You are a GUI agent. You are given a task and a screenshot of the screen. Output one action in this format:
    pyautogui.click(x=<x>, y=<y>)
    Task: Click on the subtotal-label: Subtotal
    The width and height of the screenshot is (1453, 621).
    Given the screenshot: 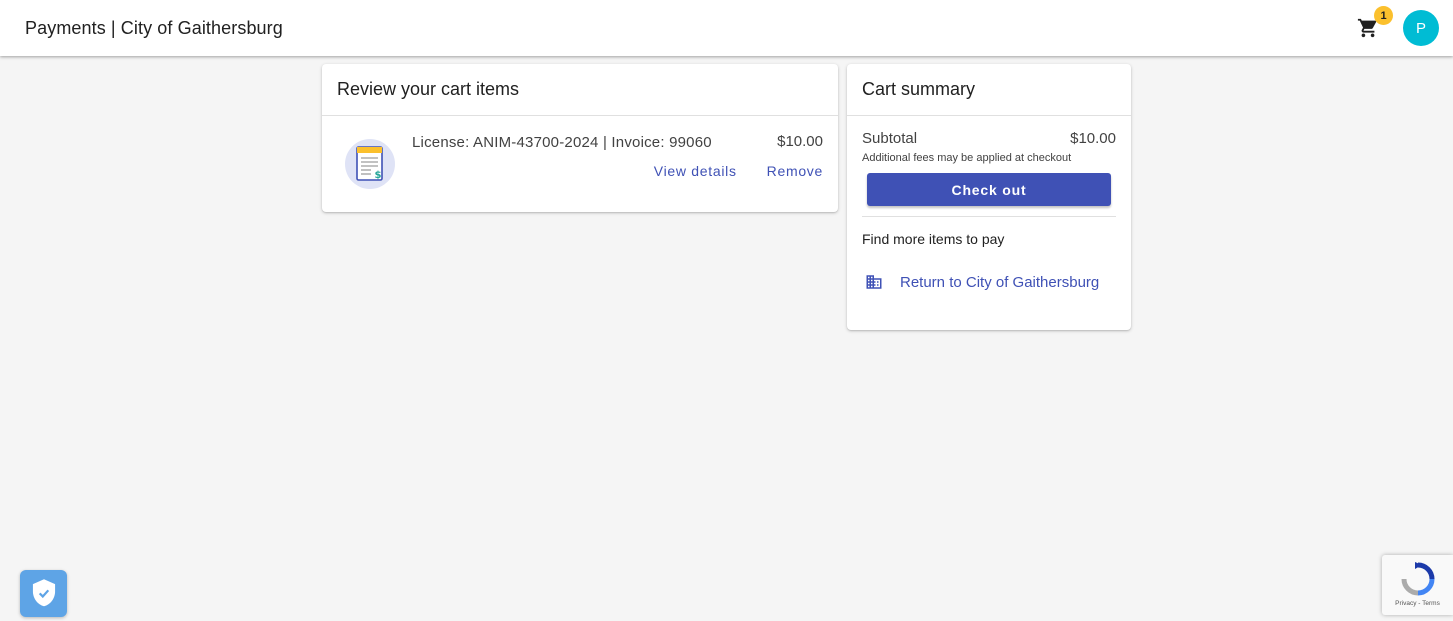 What is the action you would take?
    pyautogui.click(x=890, y=138)
    